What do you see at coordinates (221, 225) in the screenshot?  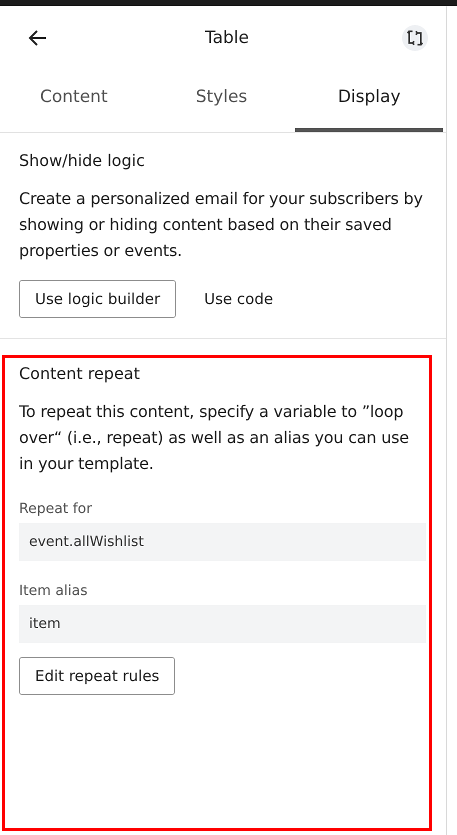 I see `section-description: Create a personalized email for your subscribers by showing or hiding content based on their saved properties or events.` at bounding box center [221, 225].